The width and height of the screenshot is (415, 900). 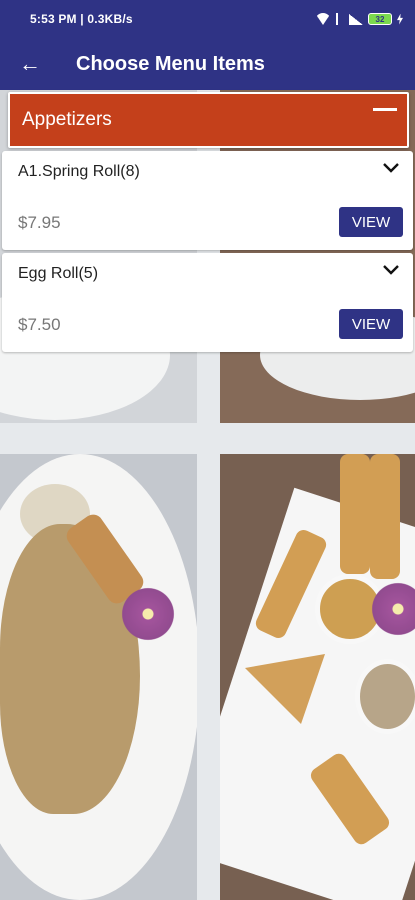 I want to click on app-bar: ← Choose Menu Items, so click(x=207, y=64).